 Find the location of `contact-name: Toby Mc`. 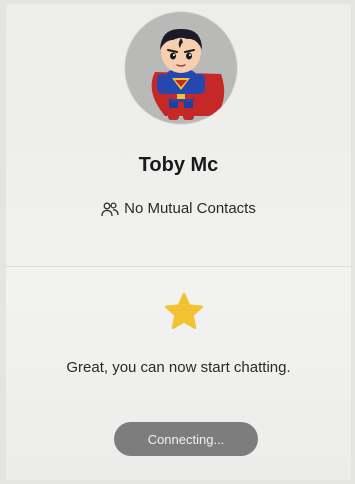

contact-name: Toby Mc is located at coordinates (178, 165).